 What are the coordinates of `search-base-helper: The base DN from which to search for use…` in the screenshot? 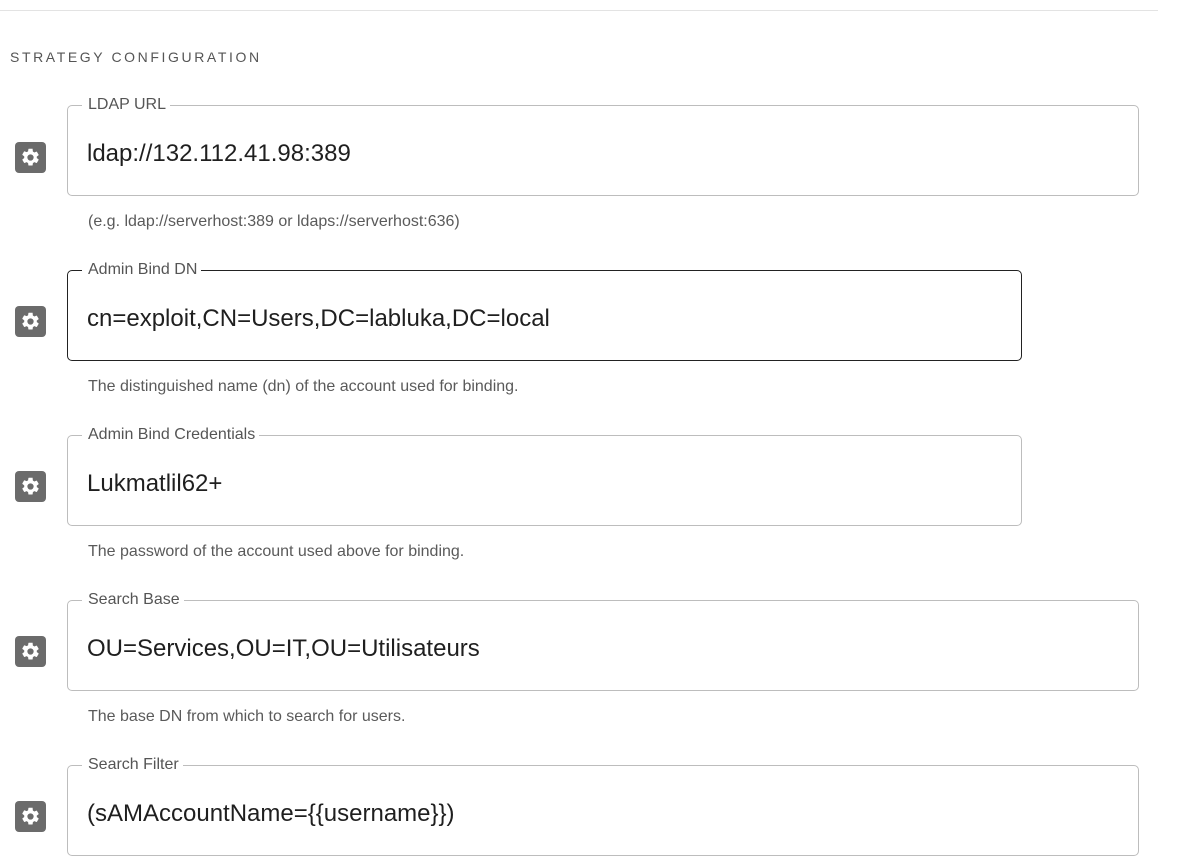 It's located at (247, 716).